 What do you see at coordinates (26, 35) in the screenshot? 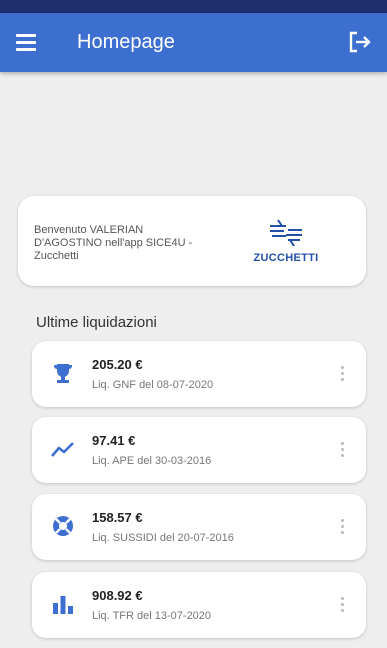
I see `menu-icon` at bounding box center [26, 35].